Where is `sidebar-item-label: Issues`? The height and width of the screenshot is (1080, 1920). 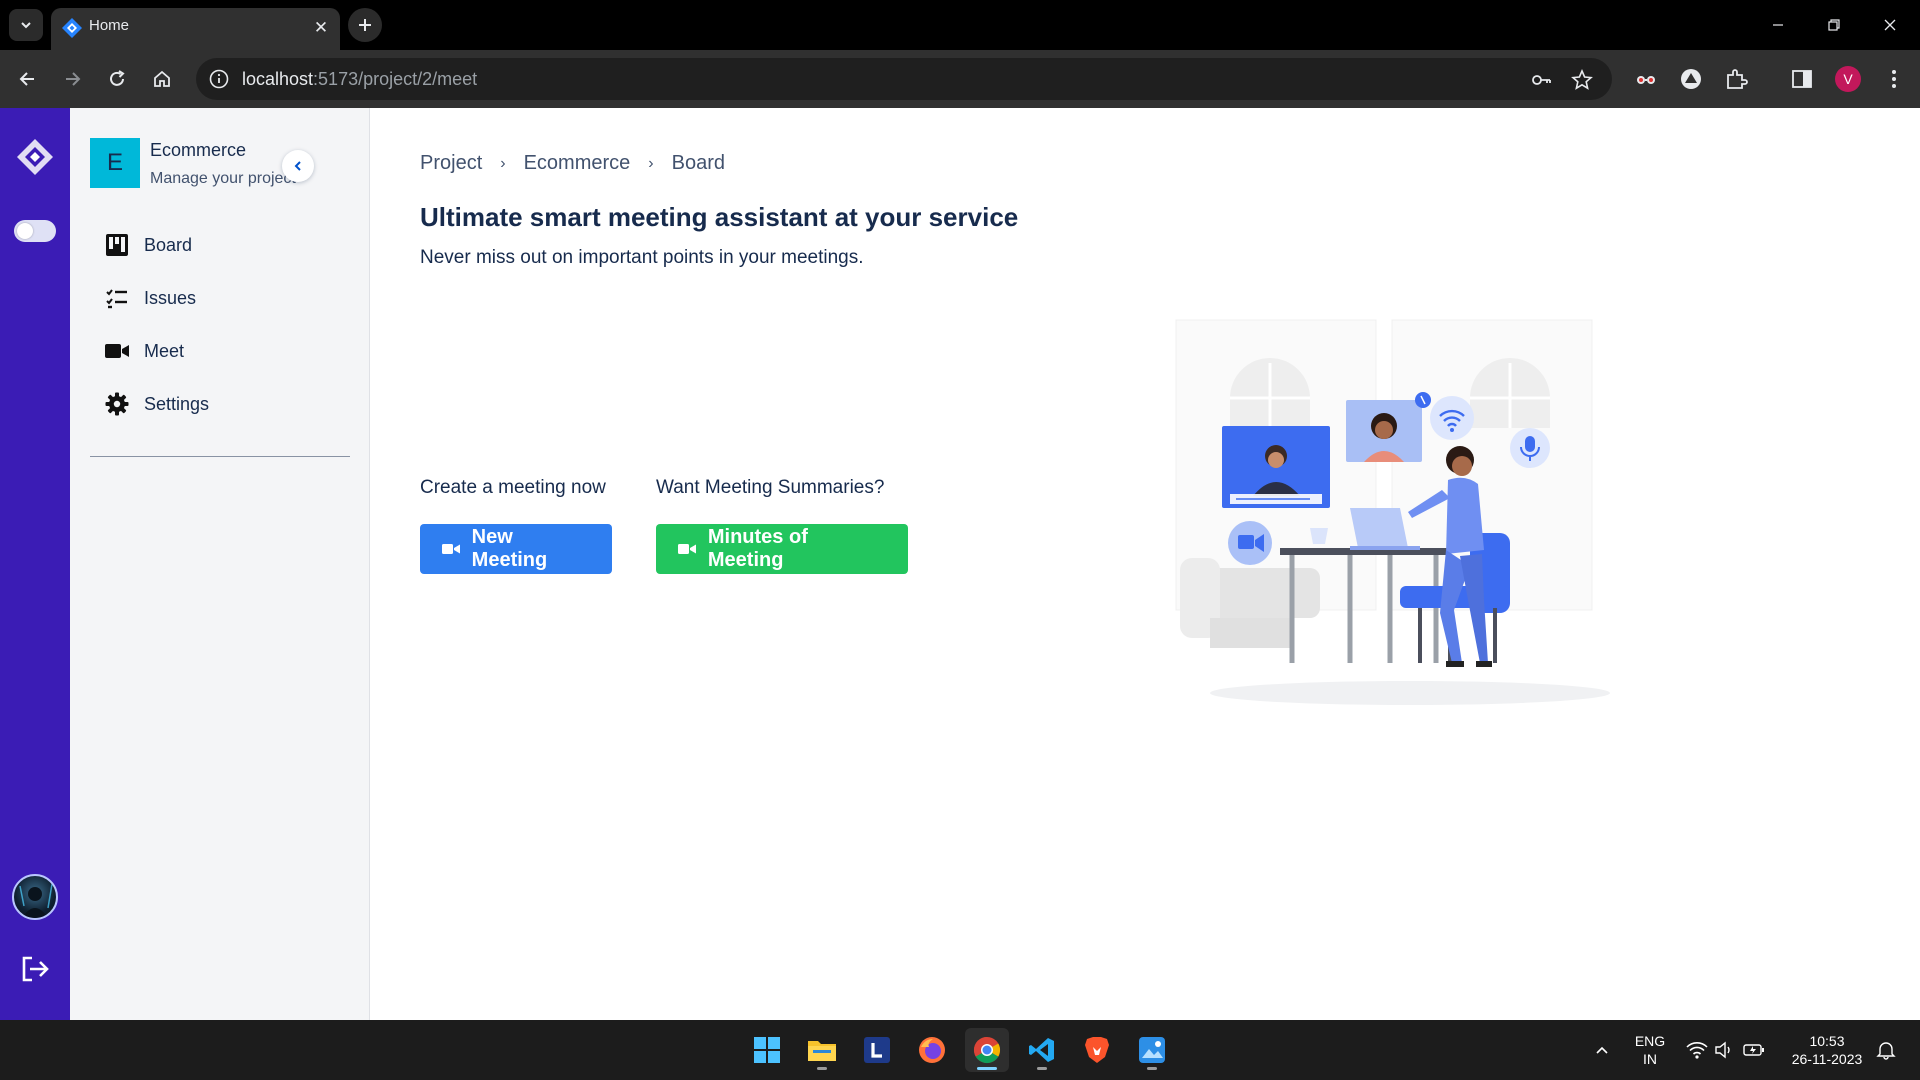
sidebar-item-label: Issues is located at coordinates (170, 297).